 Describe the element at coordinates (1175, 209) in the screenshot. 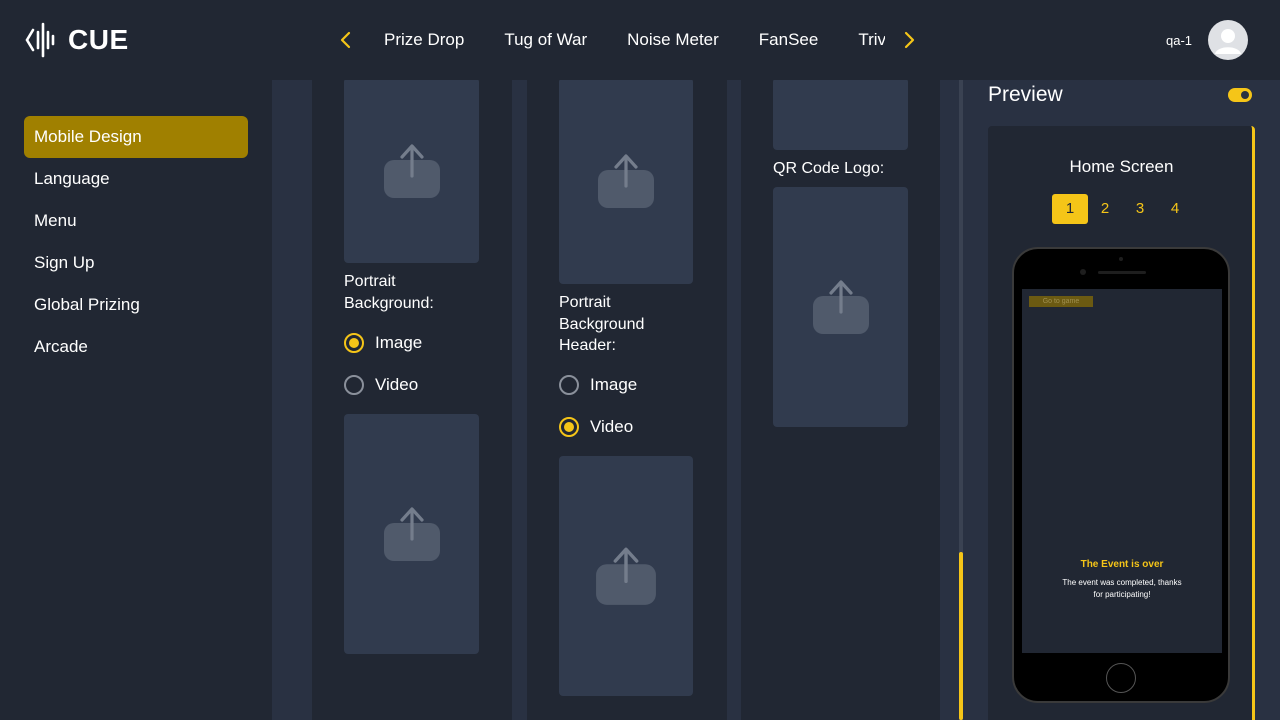

I see `page-button-4: 4` at that location.